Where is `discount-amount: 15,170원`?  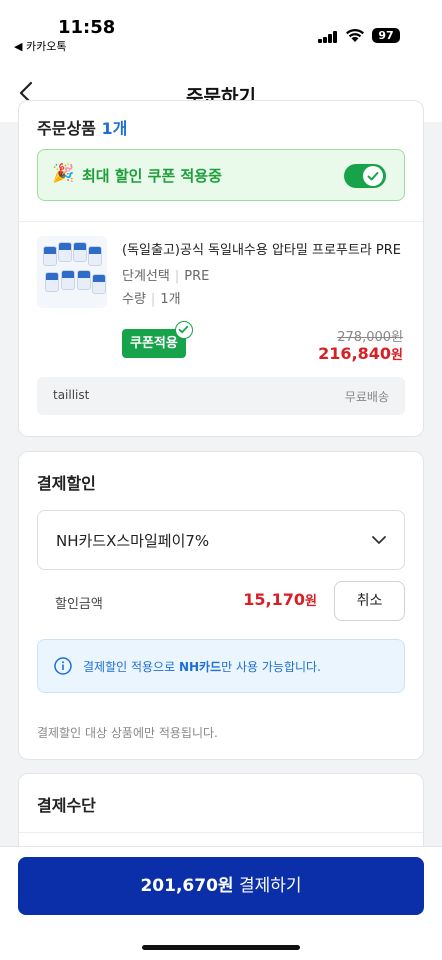
discount-amount: 15,170원 is located at coordinates (280, 599).